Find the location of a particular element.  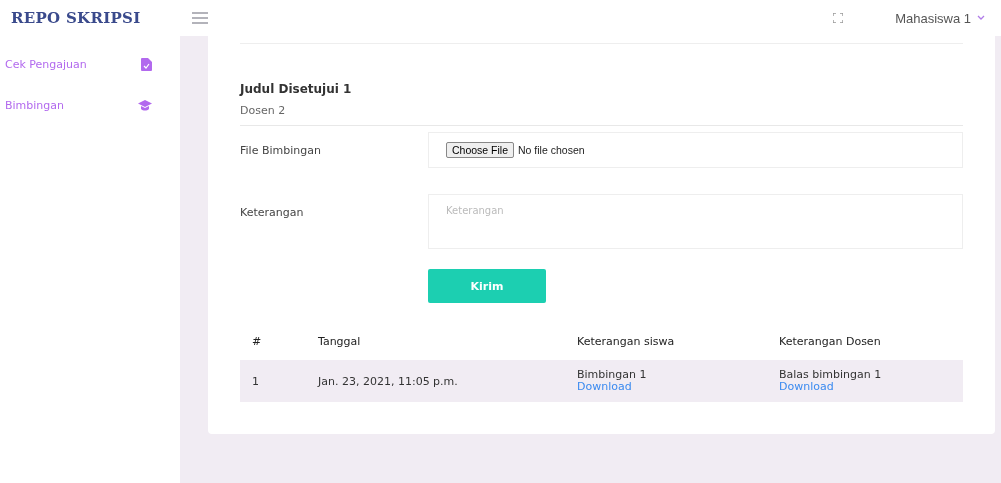

document-icon is located at coordinates (146, 64).